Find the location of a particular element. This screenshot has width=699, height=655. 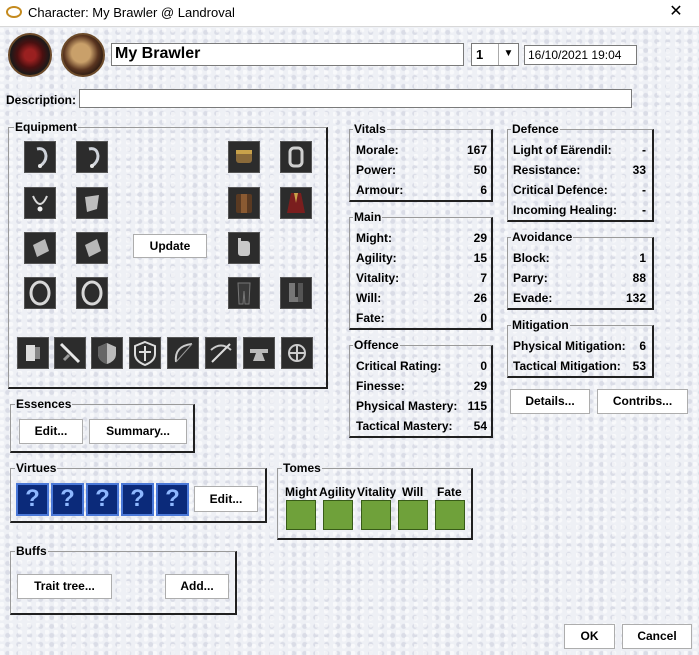

necklace-icon is located at coordinates (40, 203).